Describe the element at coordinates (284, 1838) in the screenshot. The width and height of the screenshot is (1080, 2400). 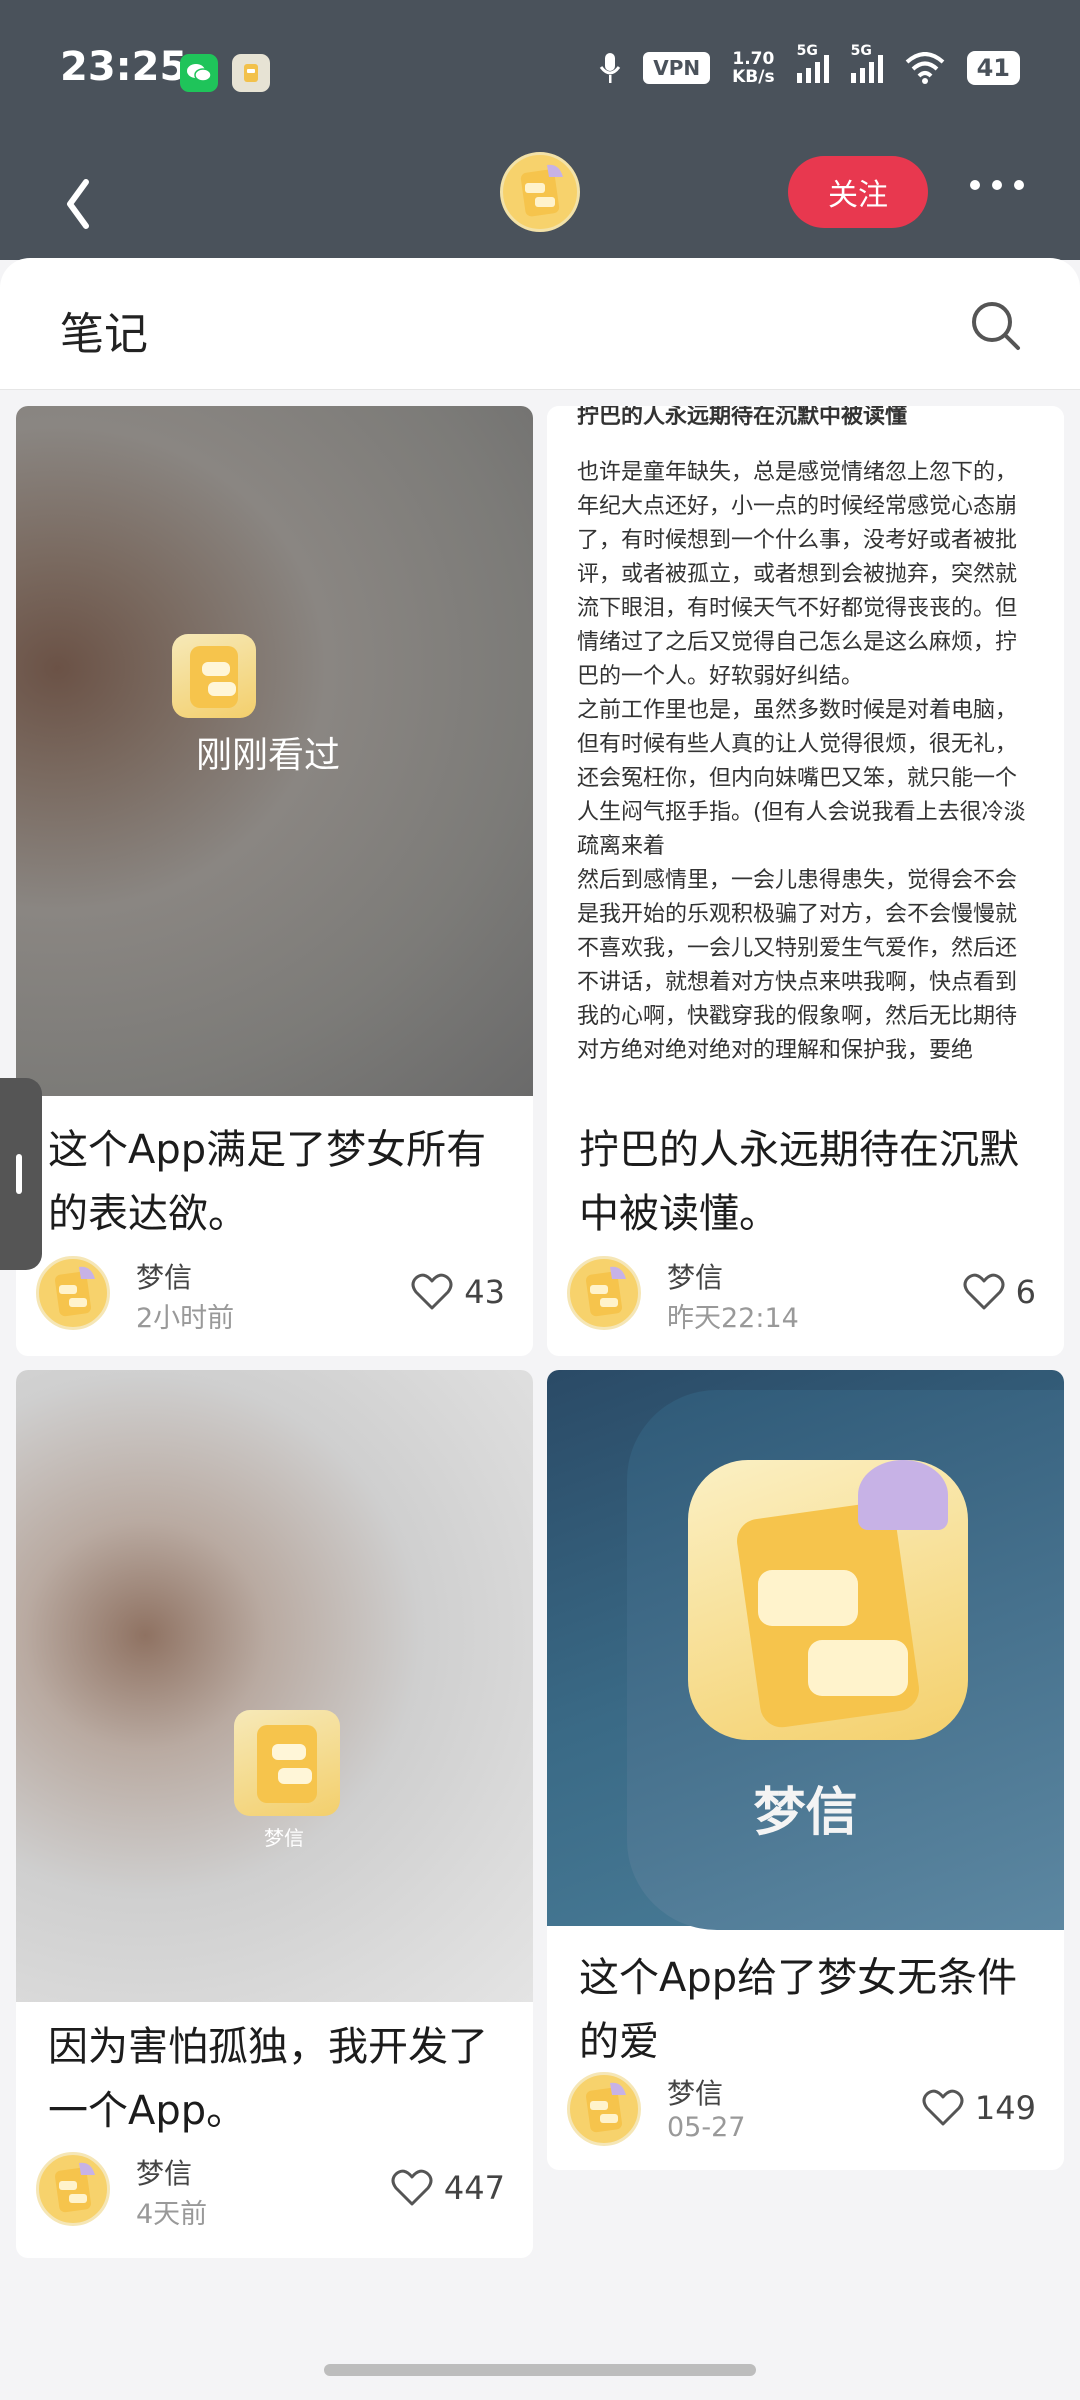
I see `watermark-label: 梦信` at that location.